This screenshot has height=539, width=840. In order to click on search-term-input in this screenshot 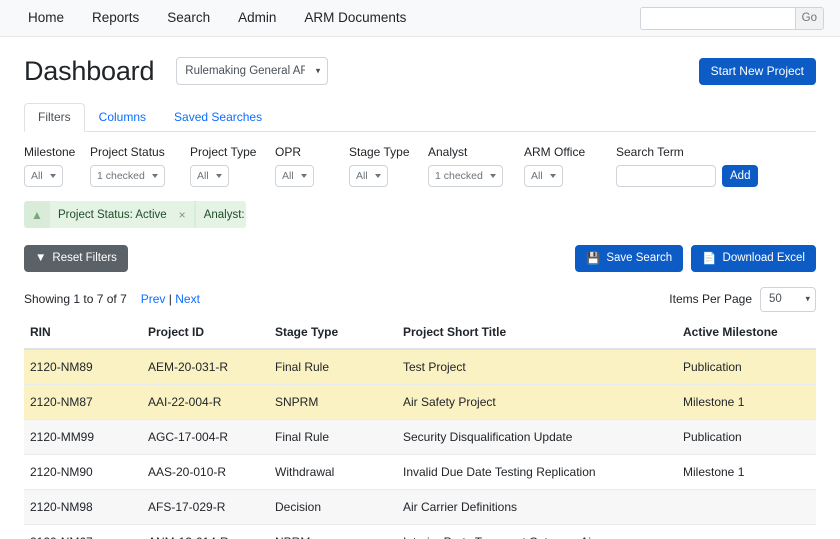, I will do `click(666, 176)`.